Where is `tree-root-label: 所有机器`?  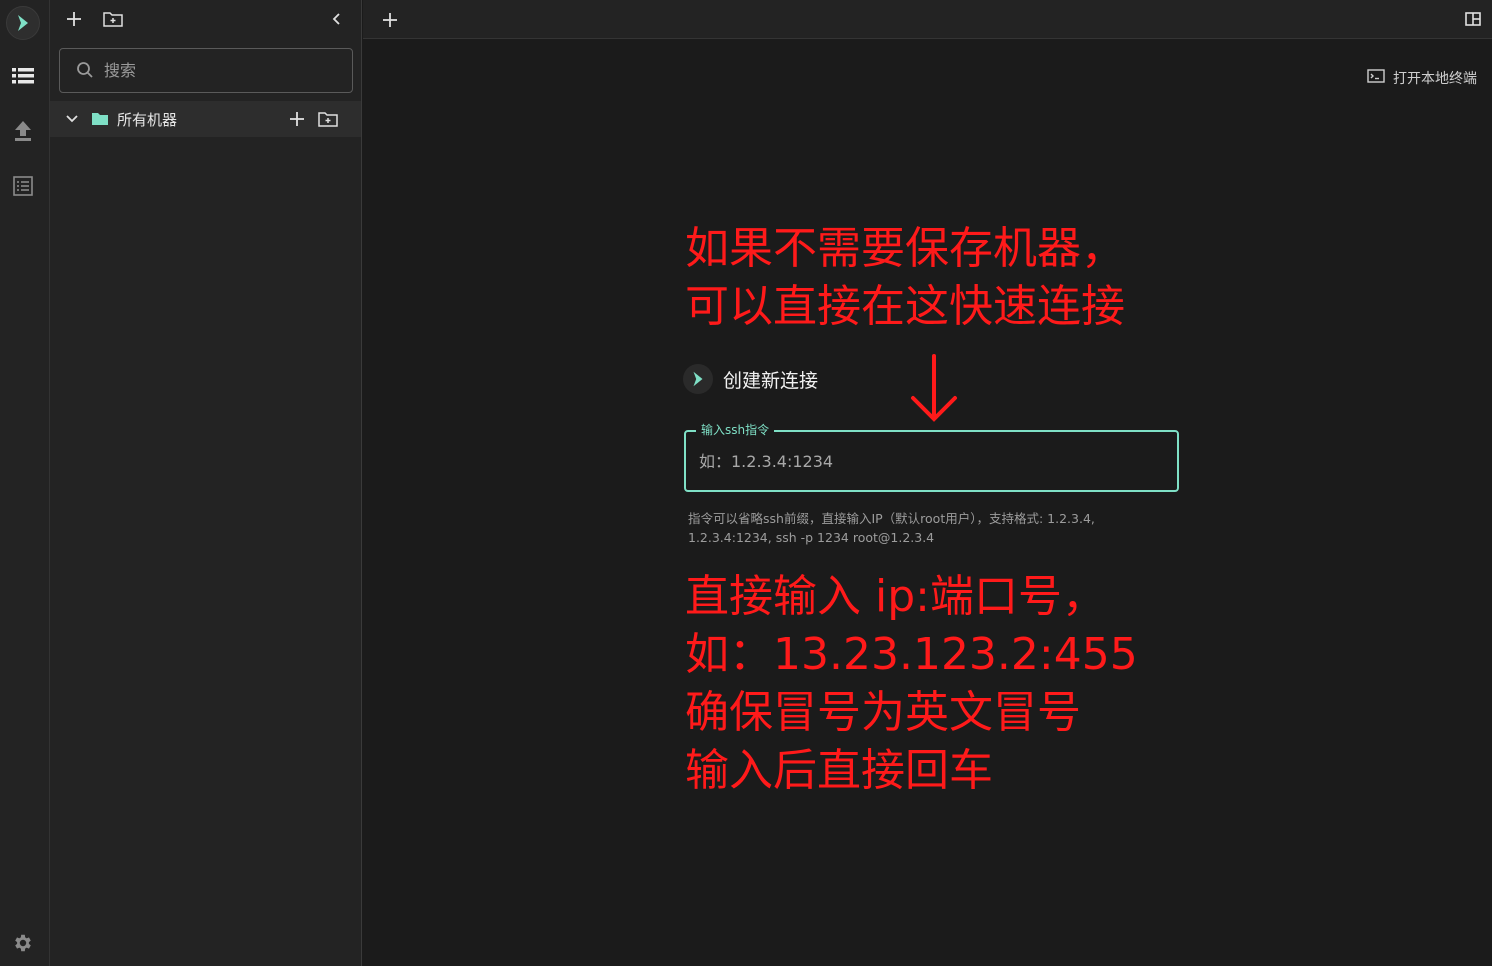
tree-root-label: 所有机器 is located at coordinates (147, 120).